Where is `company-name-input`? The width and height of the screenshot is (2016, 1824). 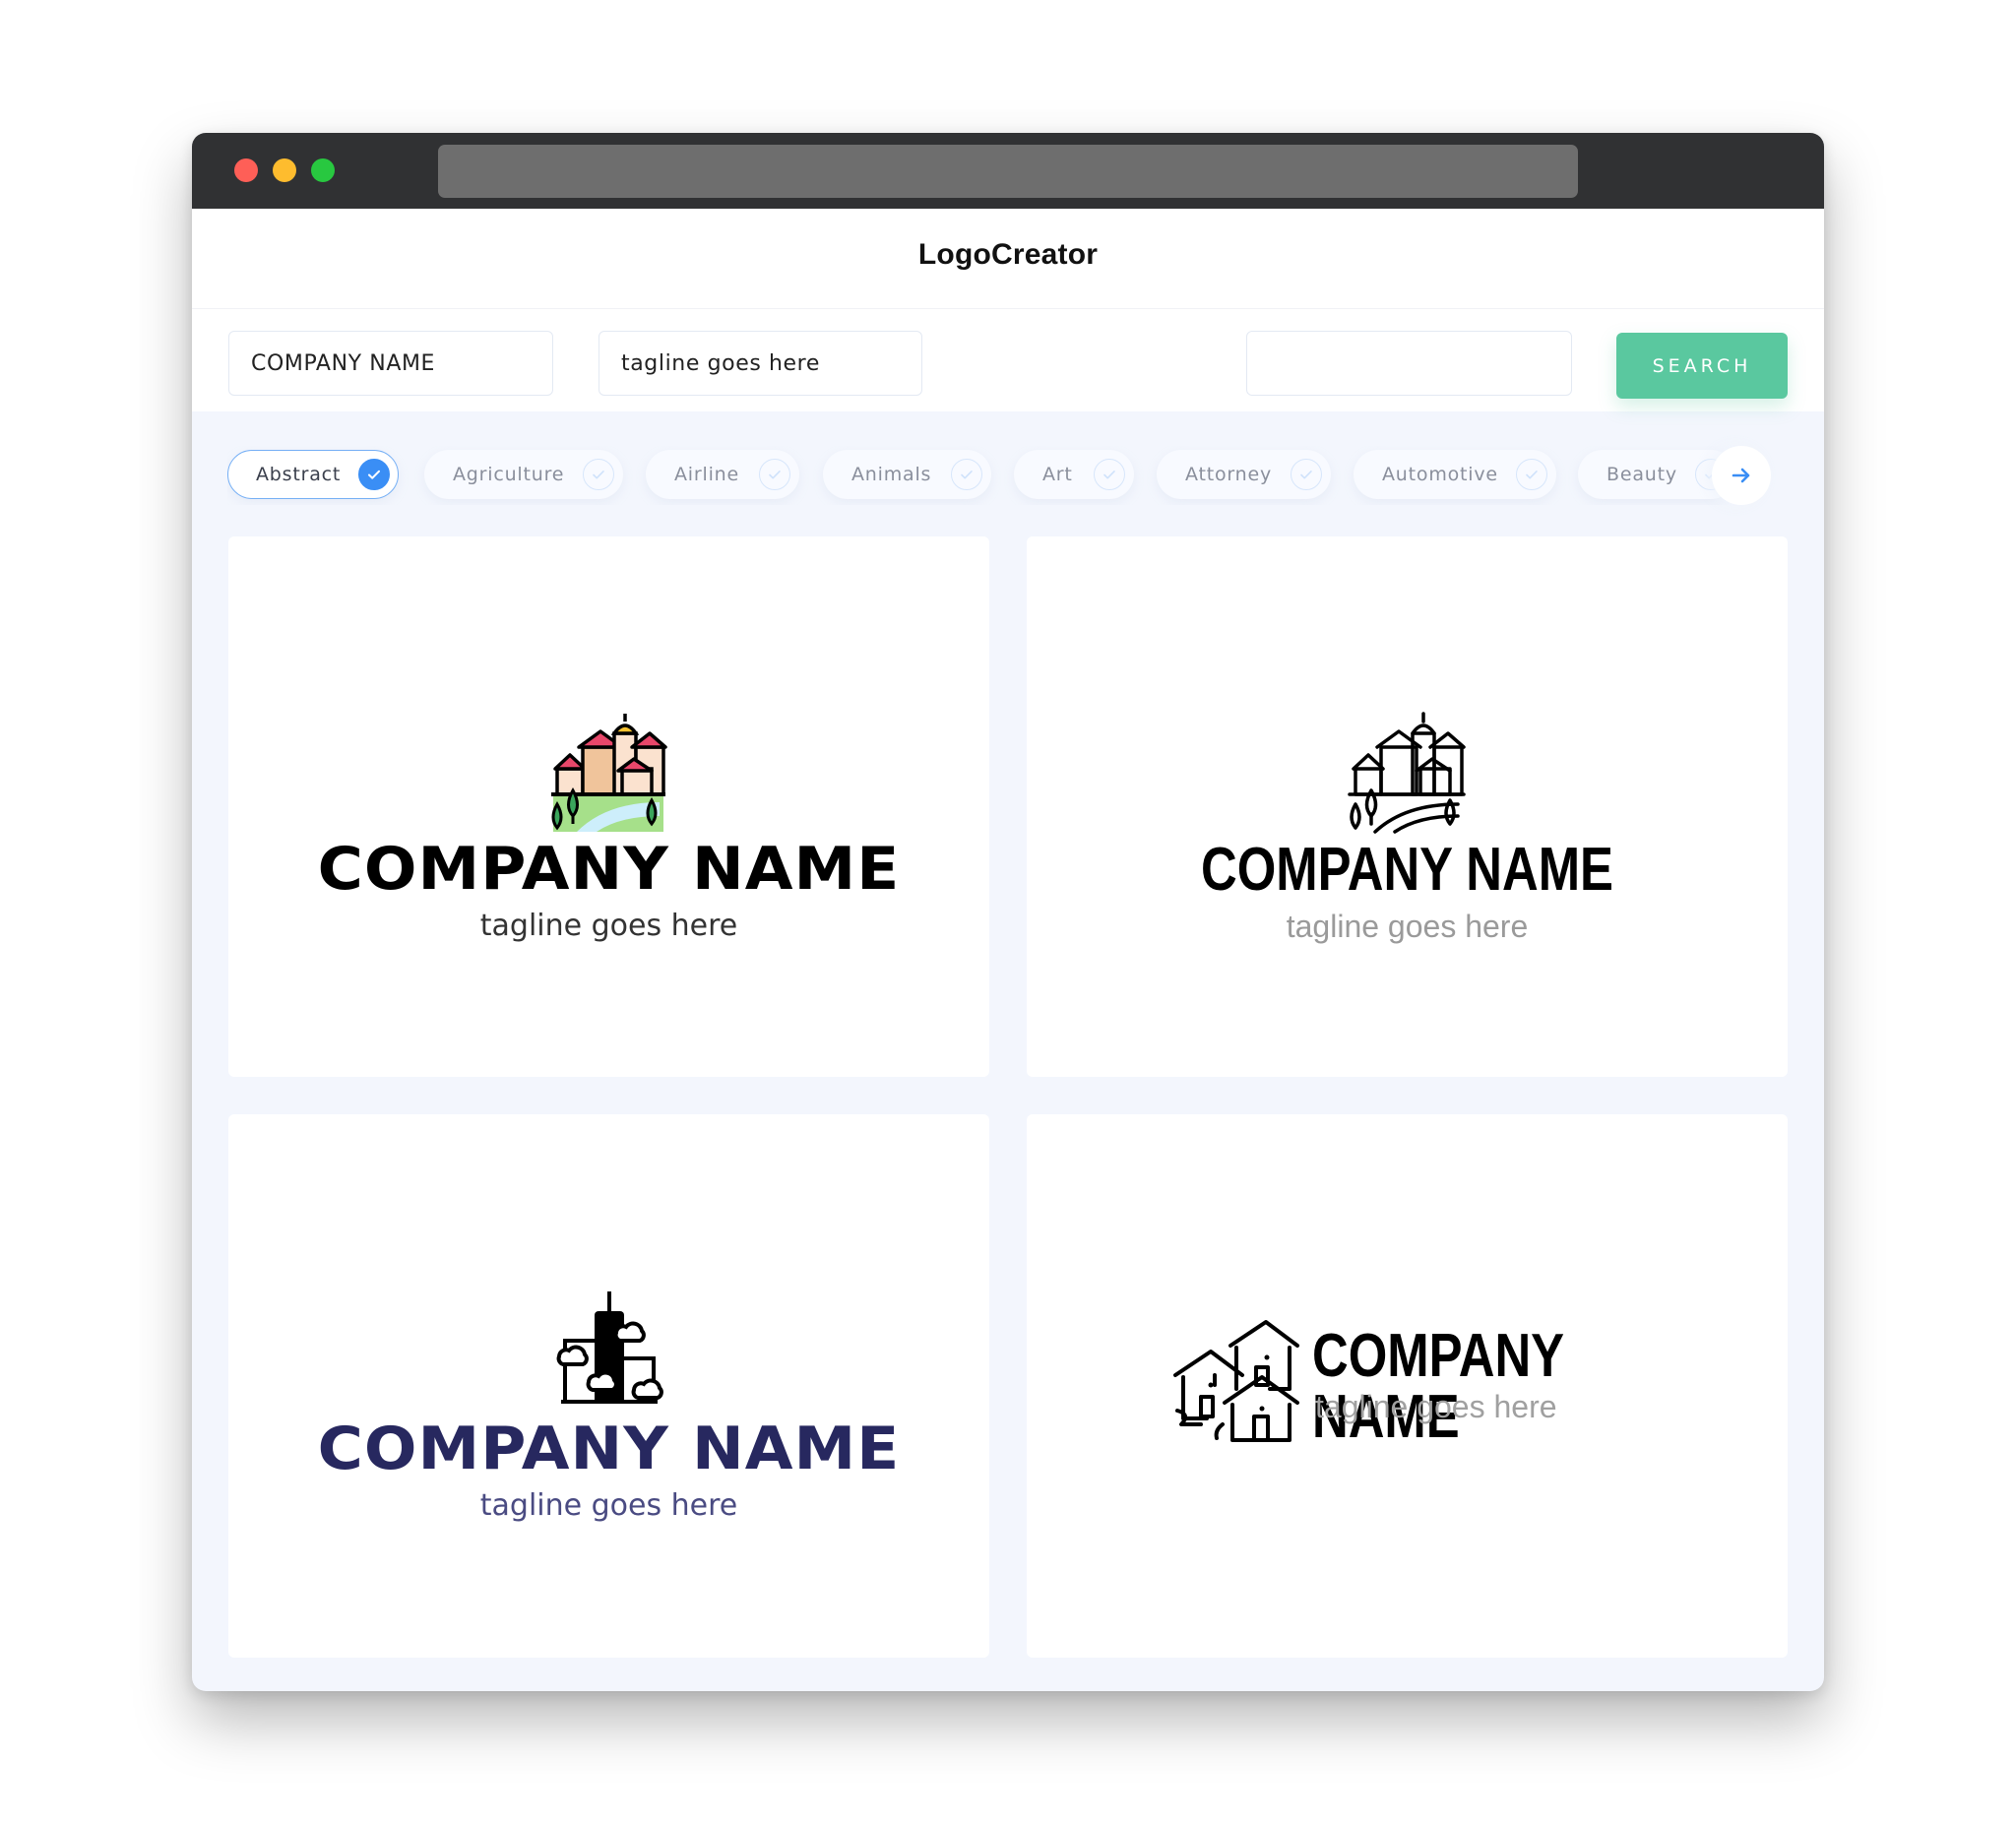 company-name-input is located at coordinates (390, 364).